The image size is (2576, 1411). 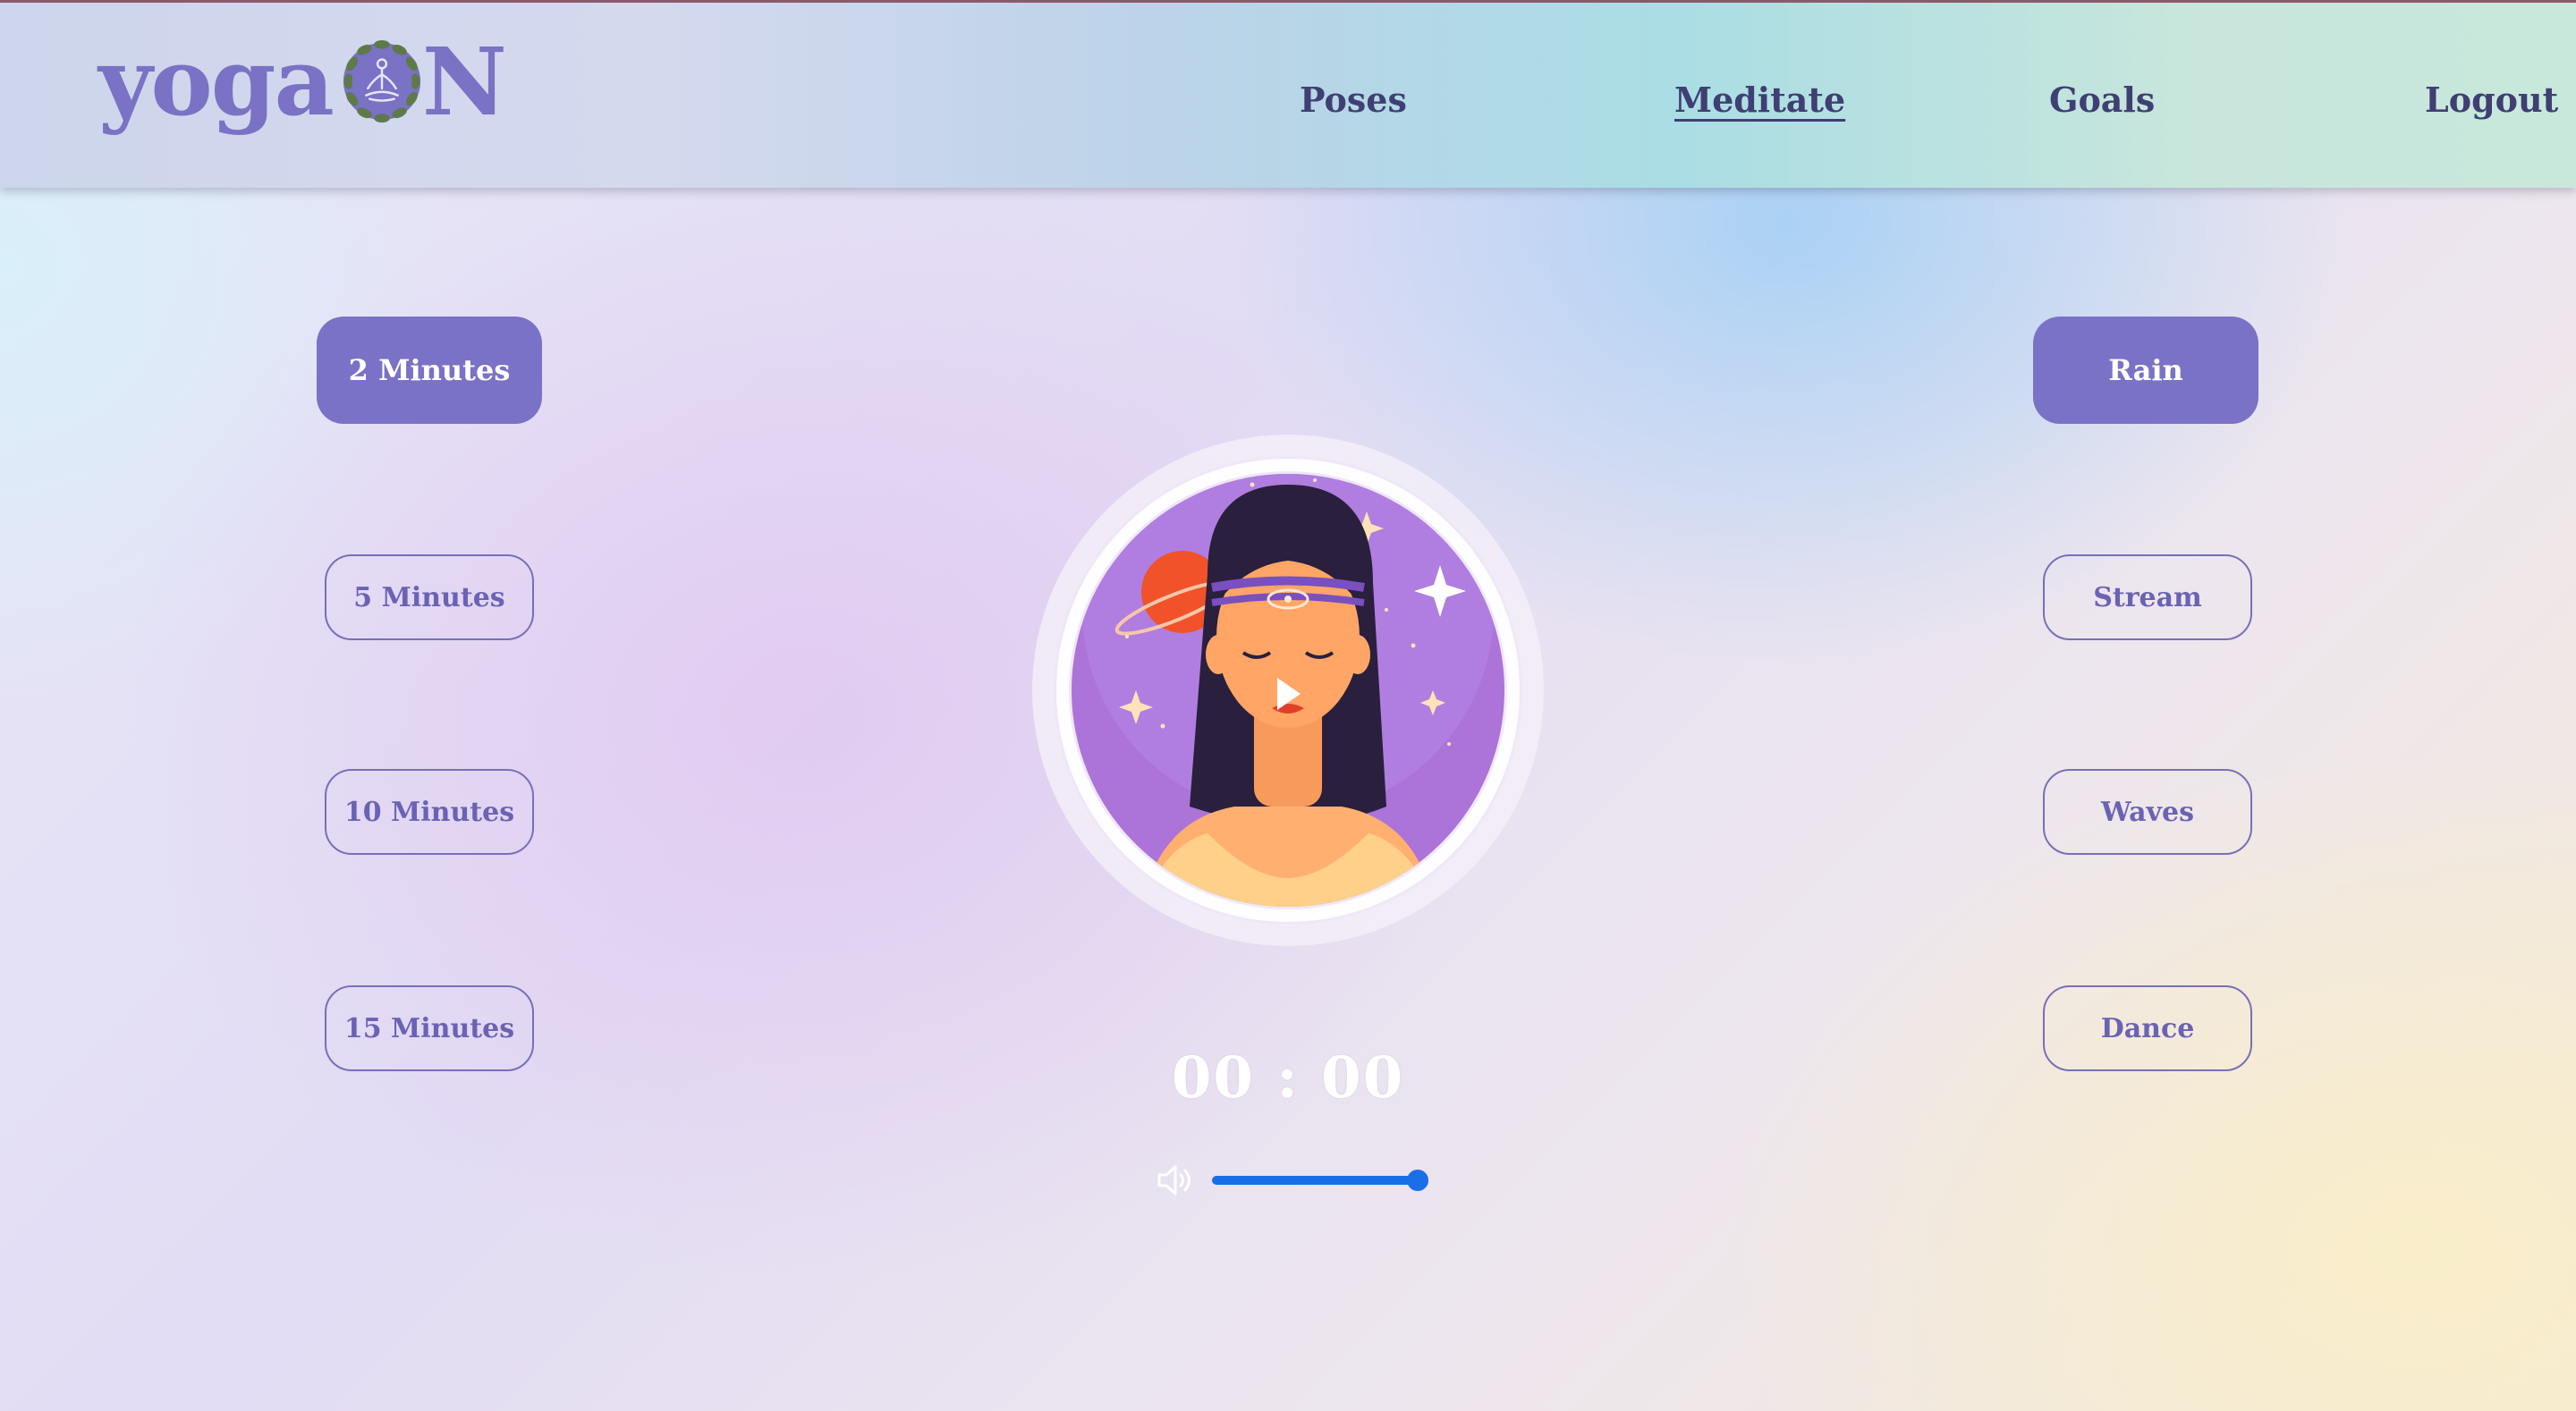 I want to click on sound-dance-button: Dance, so click(x=2147, y=1028).